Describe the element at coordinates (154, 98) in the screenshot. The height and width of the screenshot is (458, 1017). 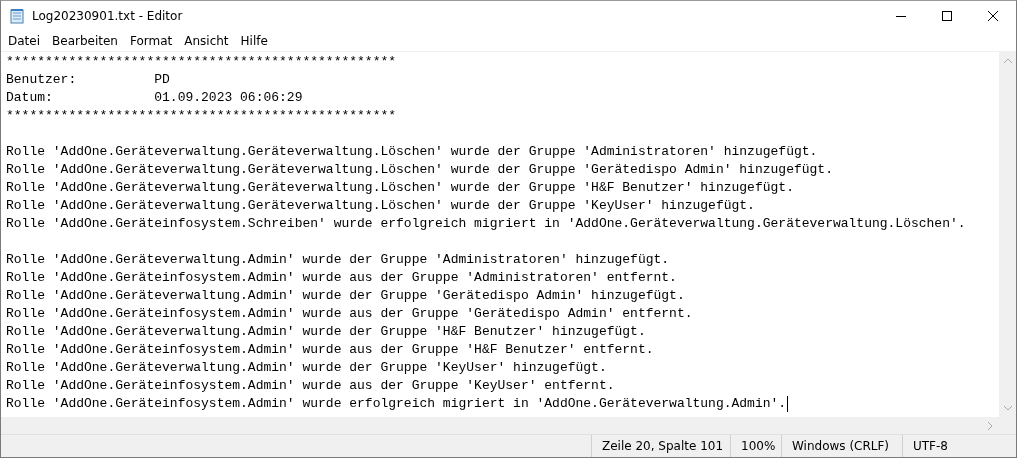
I see `text-line: Datum: 01.09.2023 06:06:29` at that location.